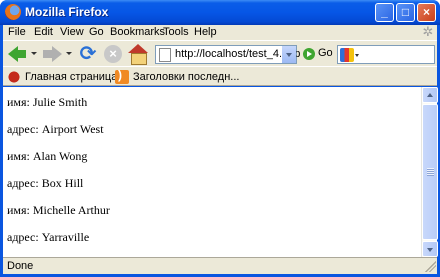 The image size is (440, 277). Describe the element at coordinates (17, 54) in the screenshot. I see `back-arrow-icon` at that location.